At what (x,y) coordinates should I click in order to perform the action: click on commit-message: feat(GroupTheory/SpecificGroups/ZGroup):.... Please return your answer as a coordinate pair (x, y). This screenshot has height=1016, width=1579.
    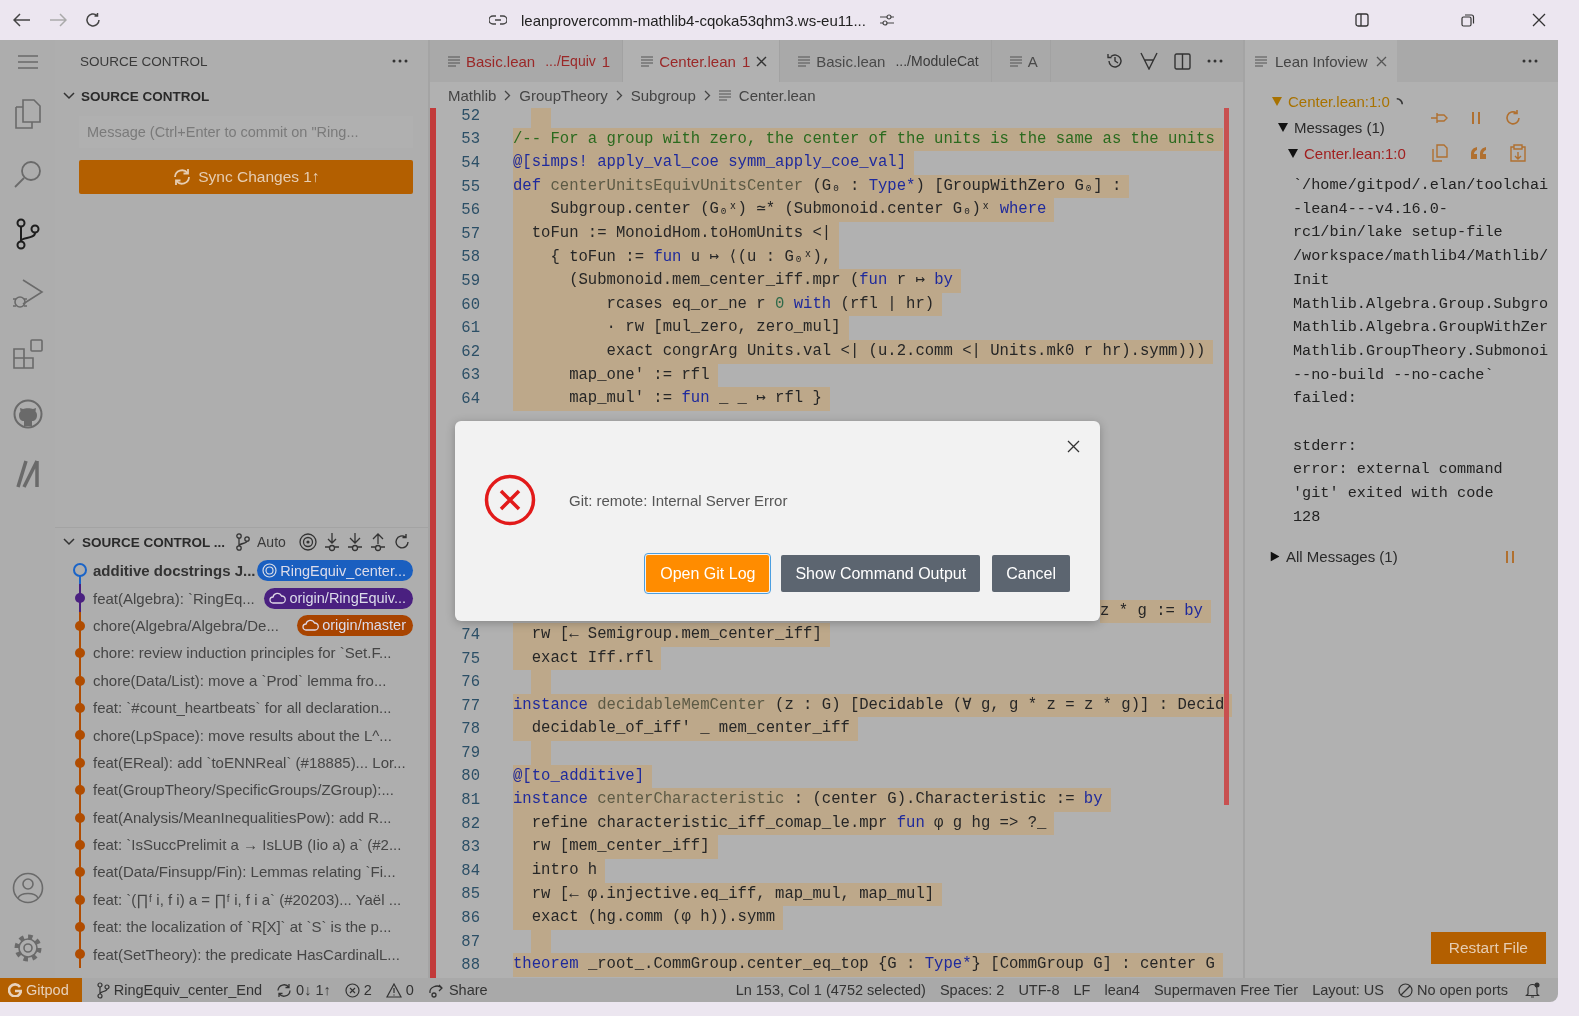
    Looking at the image, I should click on (243, 790).